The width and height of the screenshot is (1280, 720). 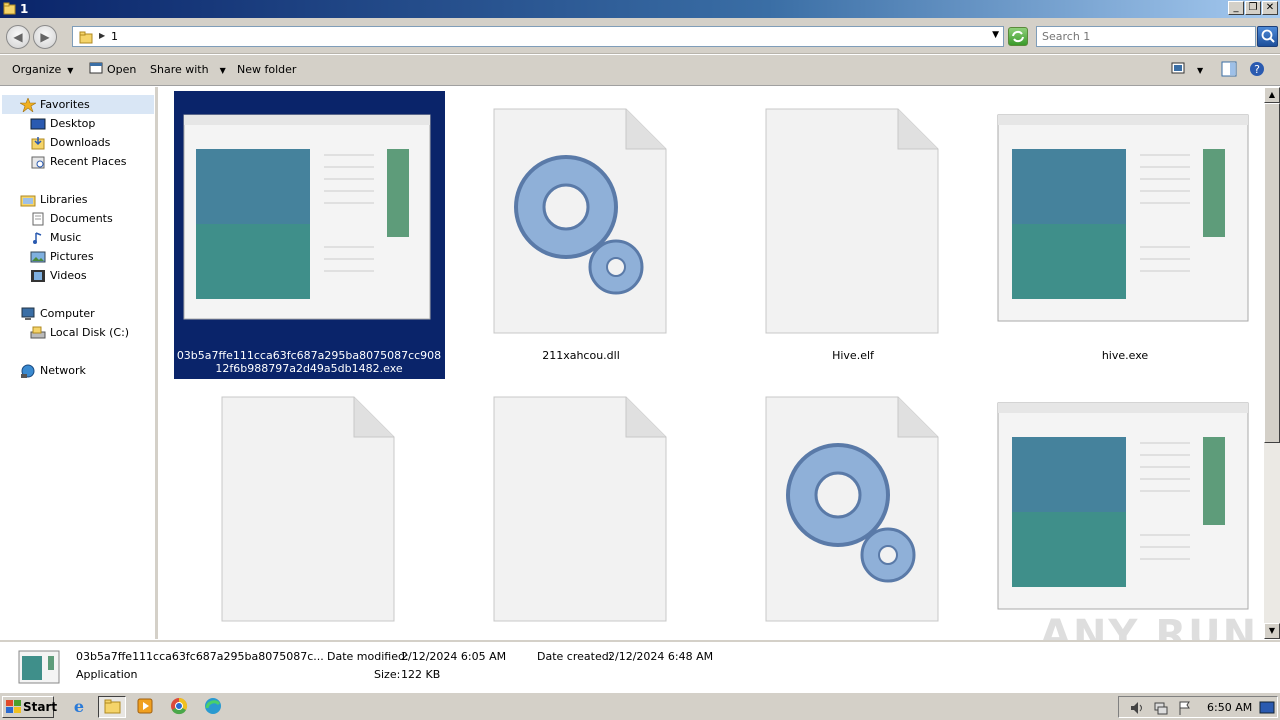 I want to click on address-row: ◀ ▶ ▶ 1 ▼, so click(x=640, y=36).